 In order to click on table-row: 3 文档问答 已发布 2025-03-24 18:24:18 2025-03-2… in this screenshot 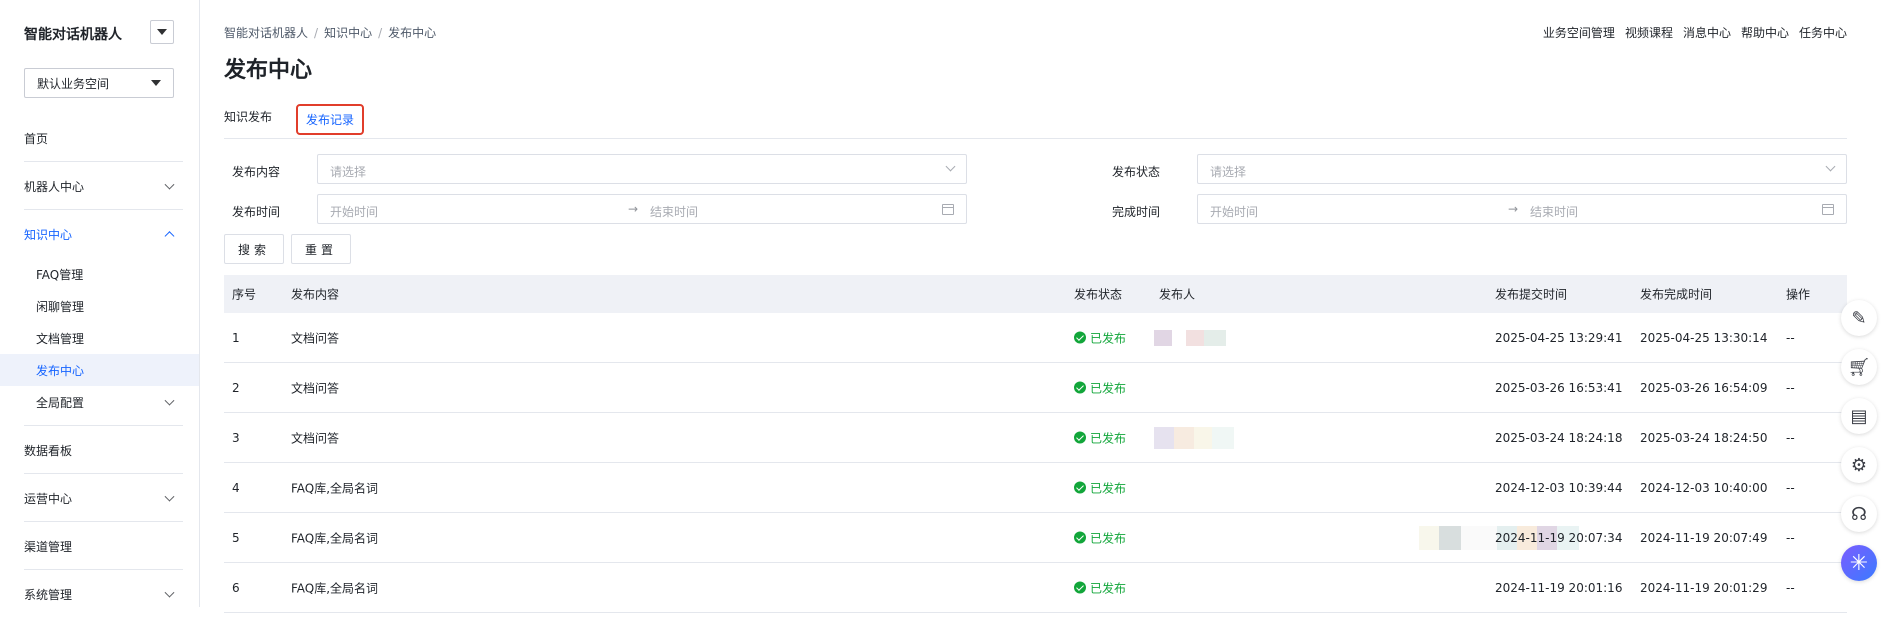, I will do `click(1035, 438)`.